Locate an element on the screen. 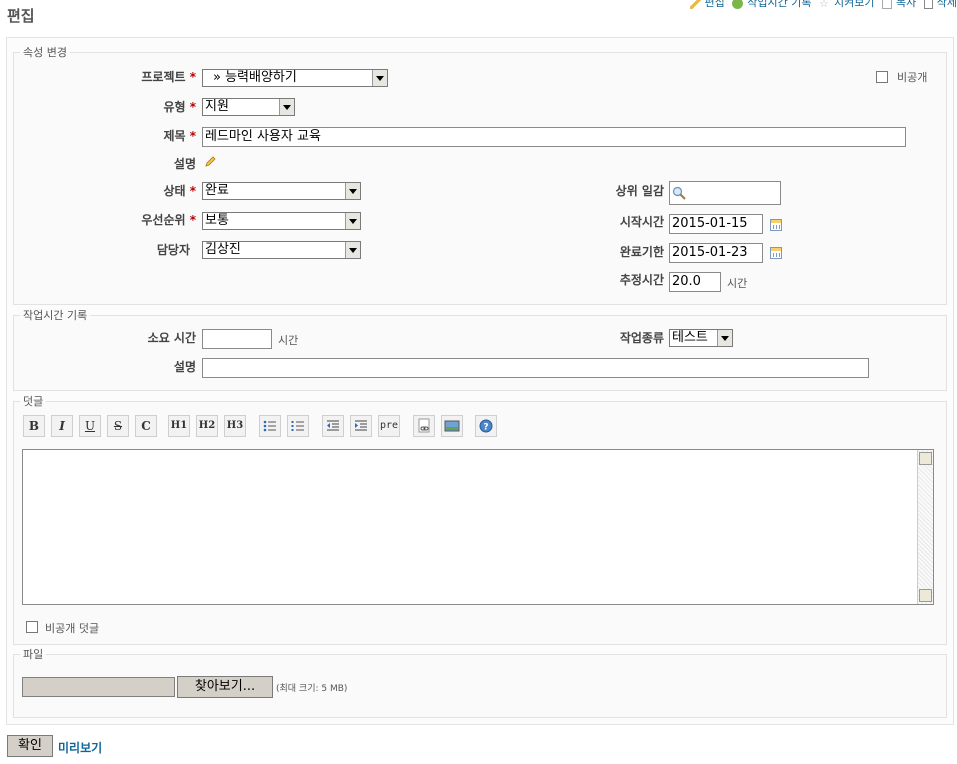 The height and width of the screenshot is (764, 957). timelog-legend: 작업시간 기록 is located at coordinates (55, 315).